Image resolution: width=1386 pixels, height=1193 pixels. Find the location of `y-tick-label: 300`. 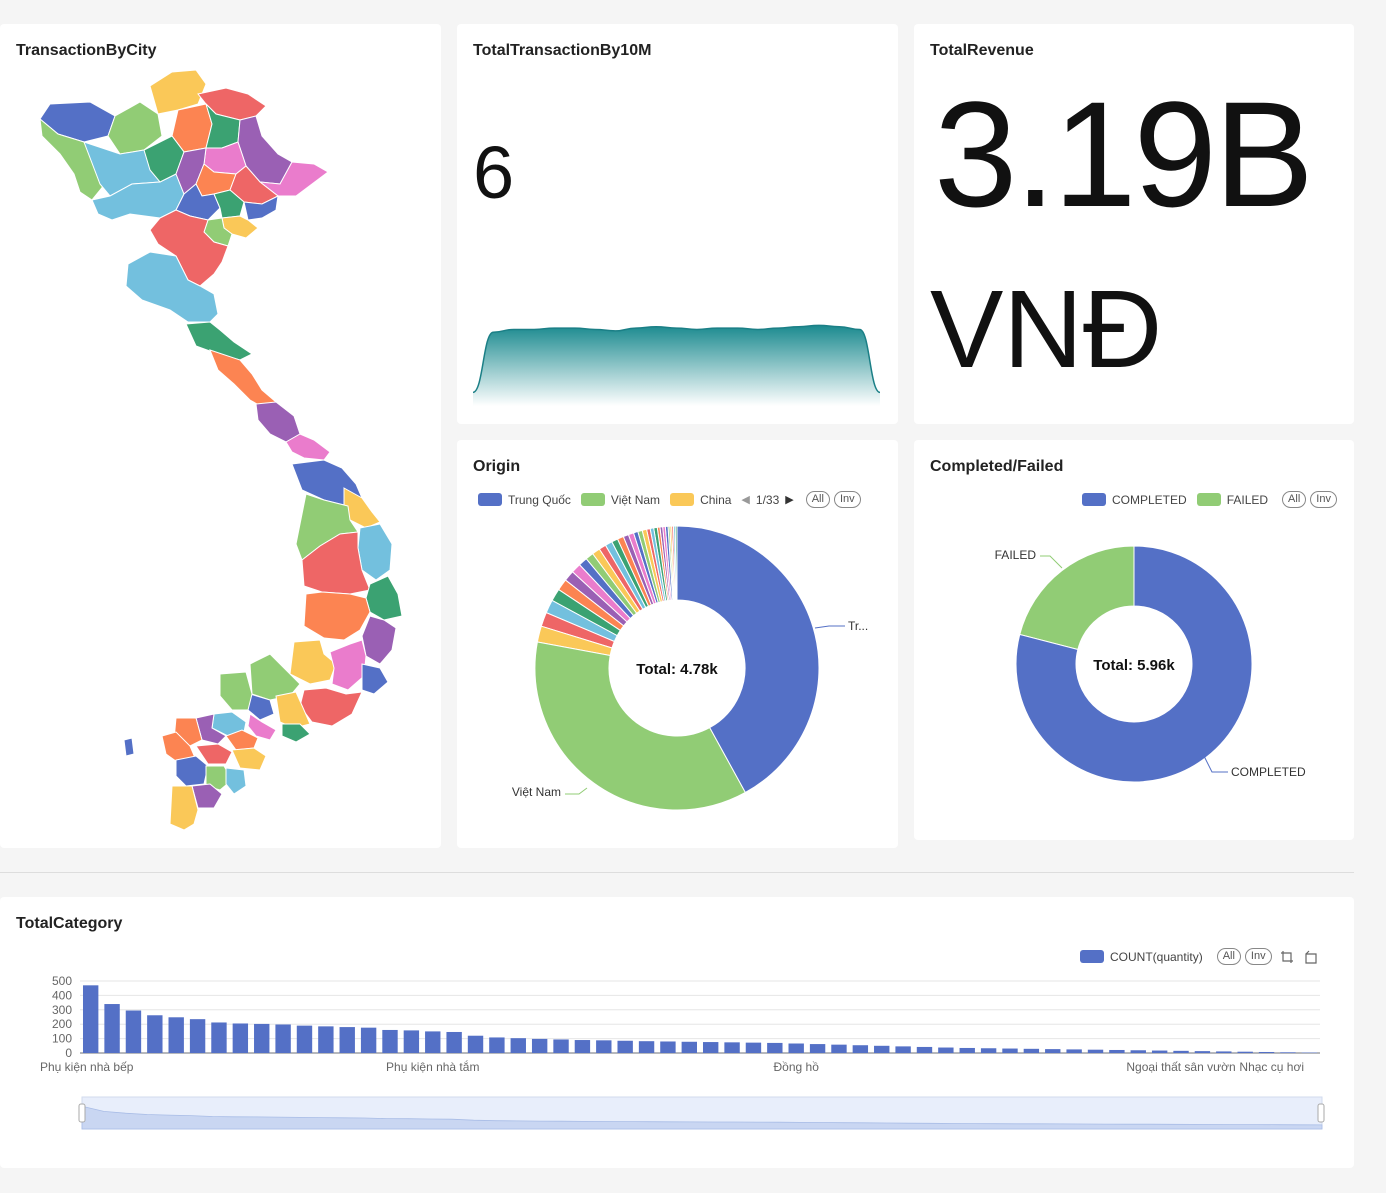

y-tick-label: 300 is located at coordinates (62, 1010).